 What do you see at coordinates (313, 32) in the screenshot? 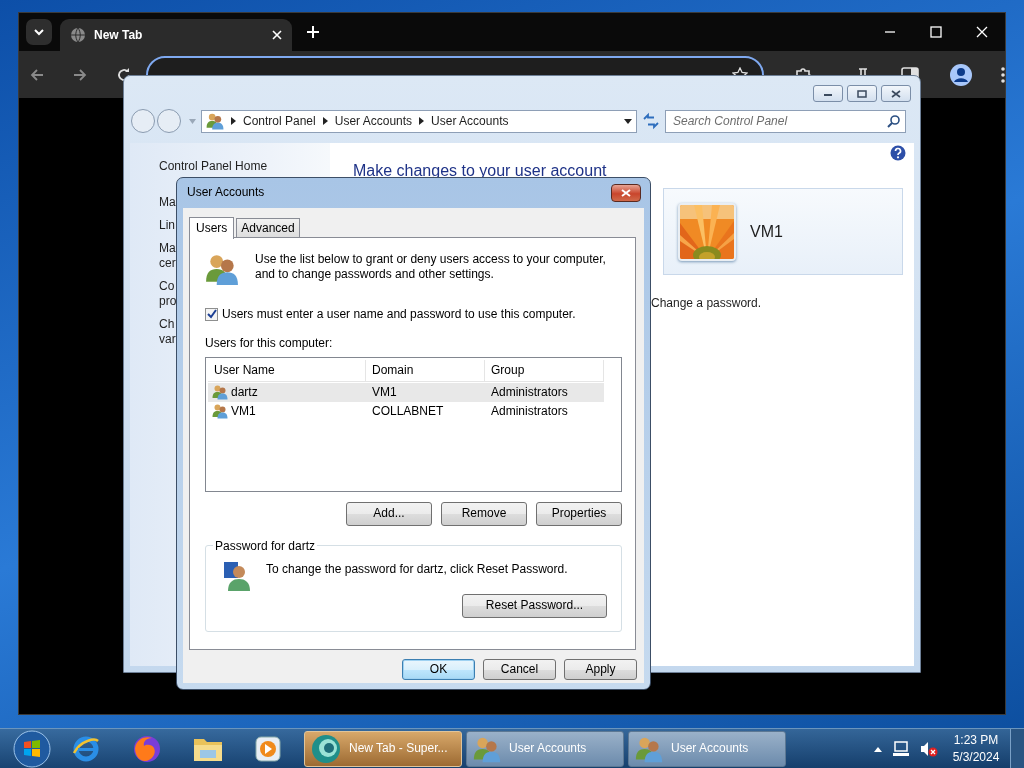
I see `plus-icon` at bounding box center [313, 32].